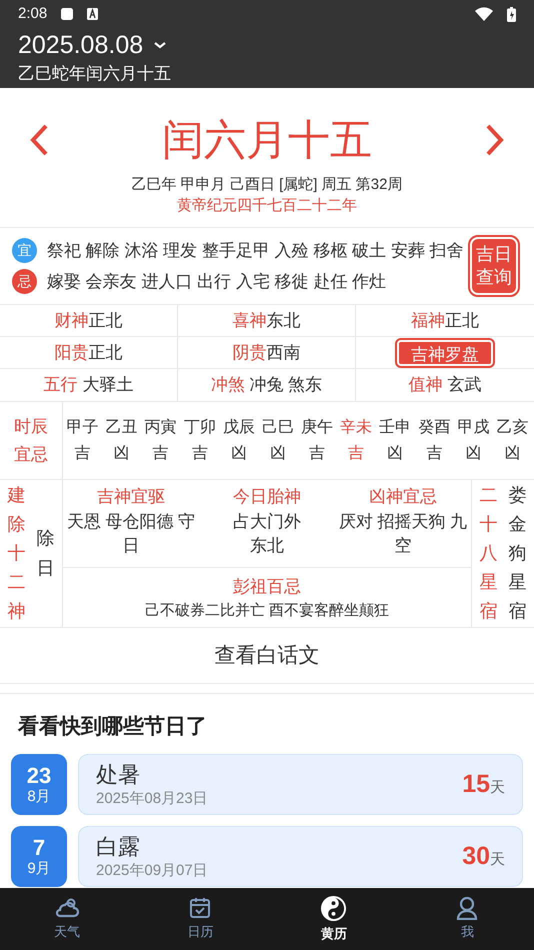 The width and height of the screenshot is (534, 950). What do you see at coordinates (112, 727) in the screenshot?
I see `festivals-title: 看看快到哪些节日了` at bounding box center [112, 727].